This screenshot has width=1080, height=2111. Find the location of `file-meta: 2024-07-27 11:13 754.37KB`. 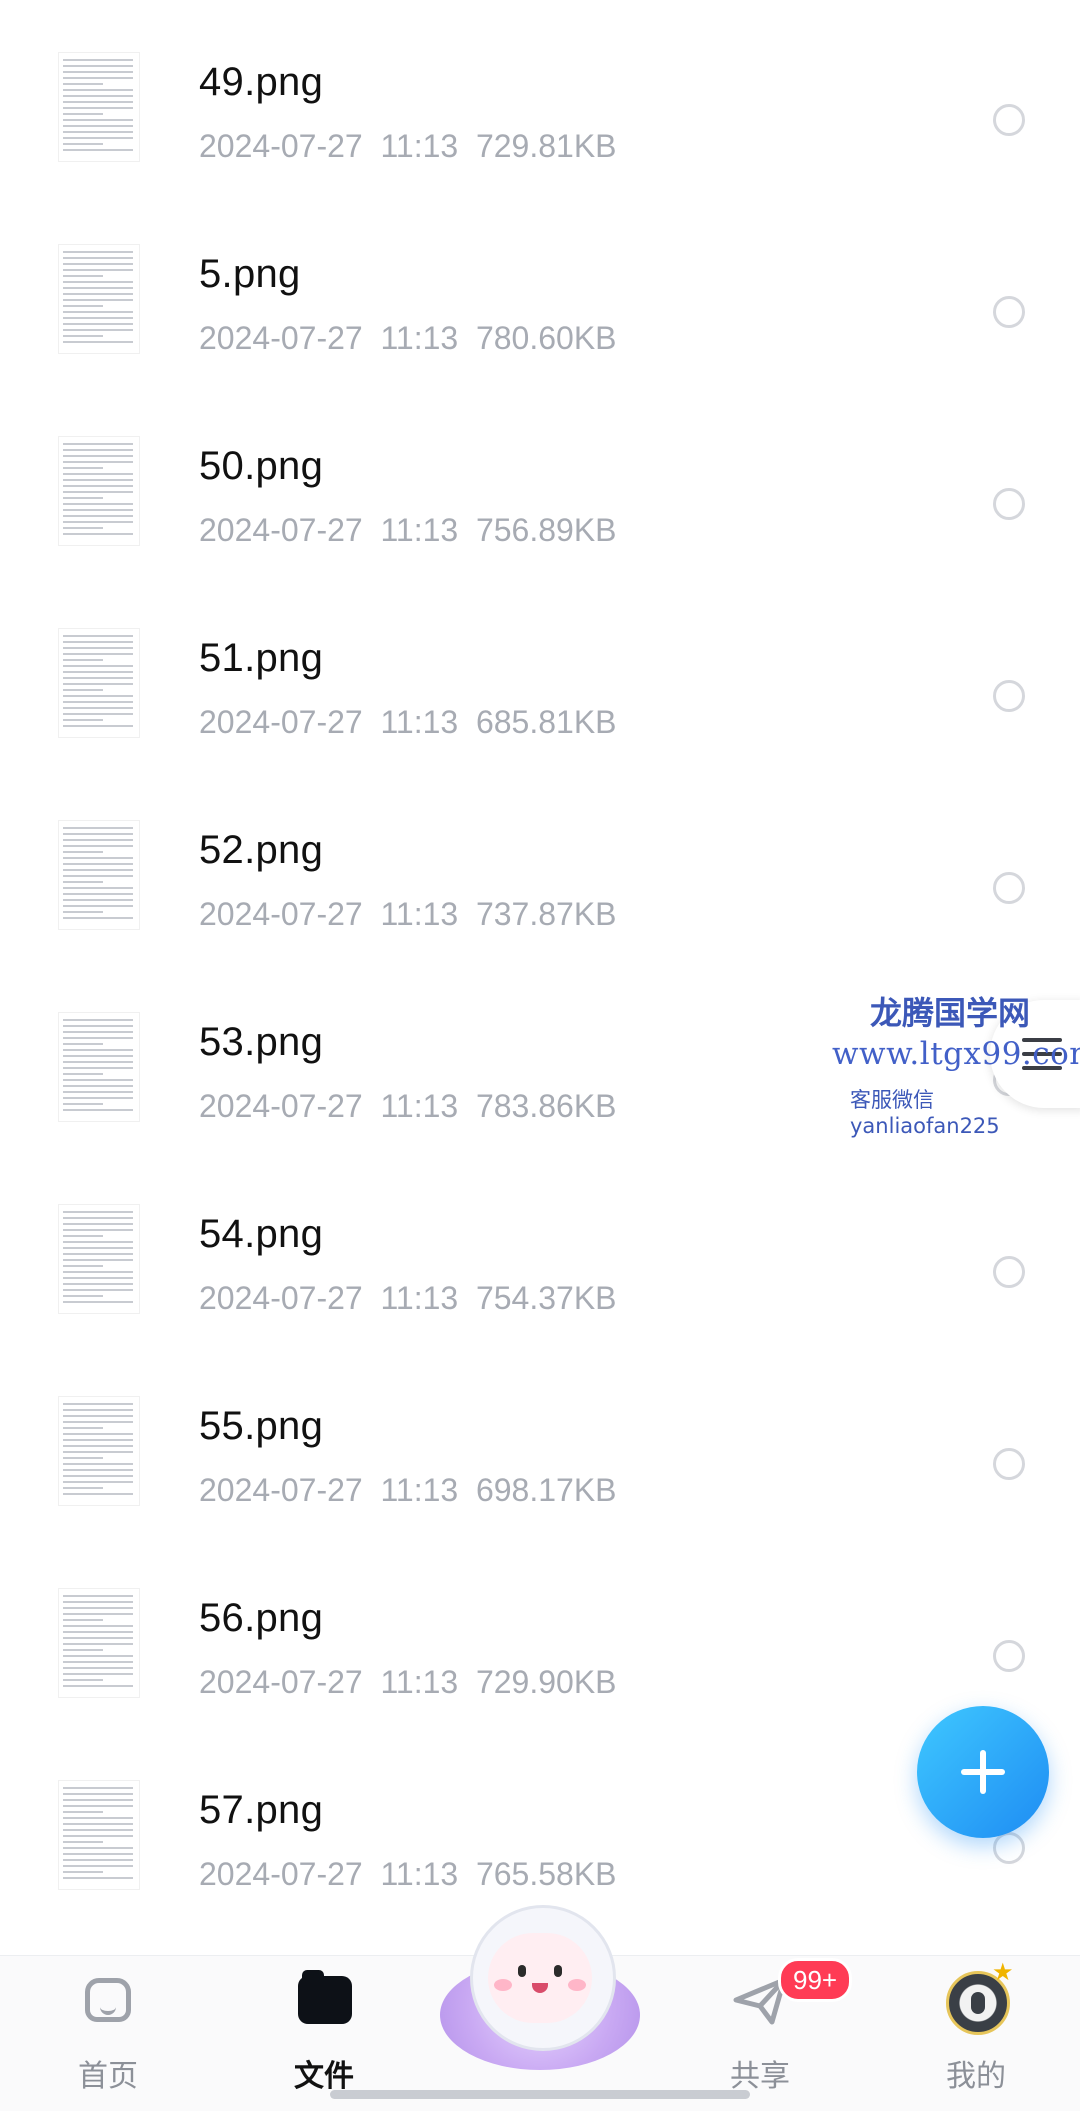

file-meta: 2024-07-27 11:13 754.37KB is located at coordinates (408, 1298).